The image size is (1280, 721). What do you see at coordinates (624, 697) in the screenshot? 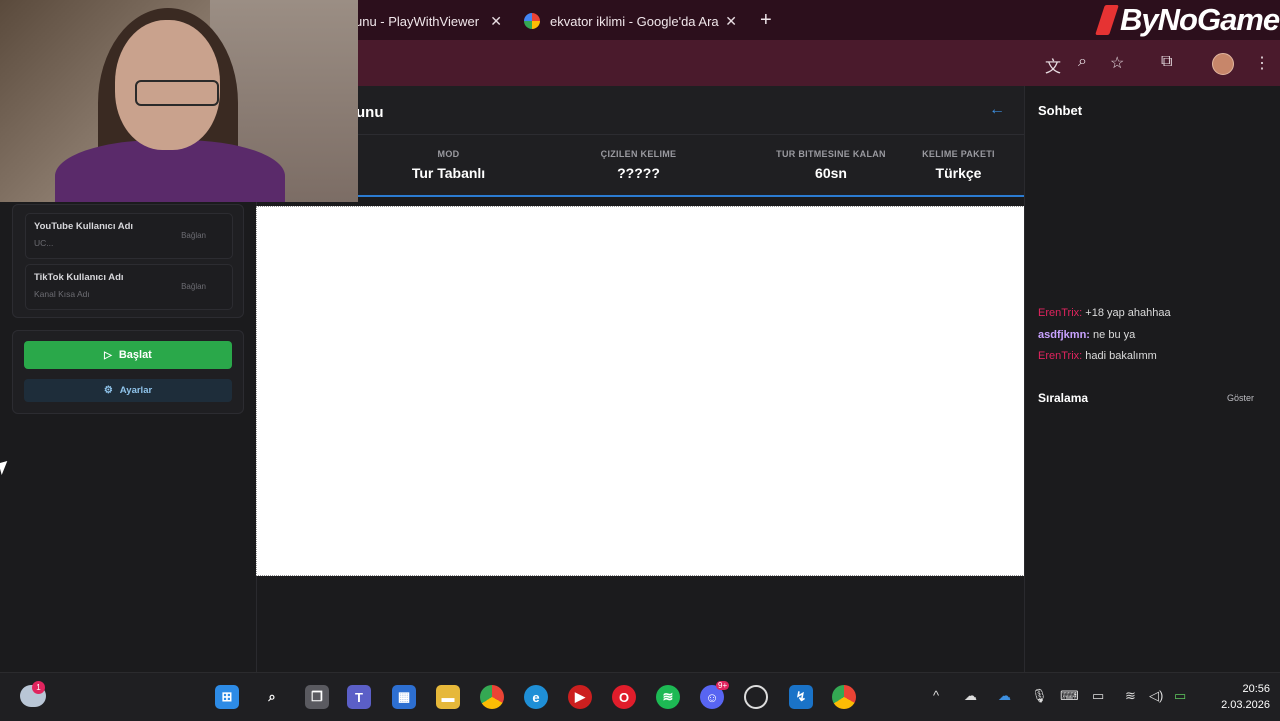
I see `opera-icon: O` at bounding box center [624, 697].